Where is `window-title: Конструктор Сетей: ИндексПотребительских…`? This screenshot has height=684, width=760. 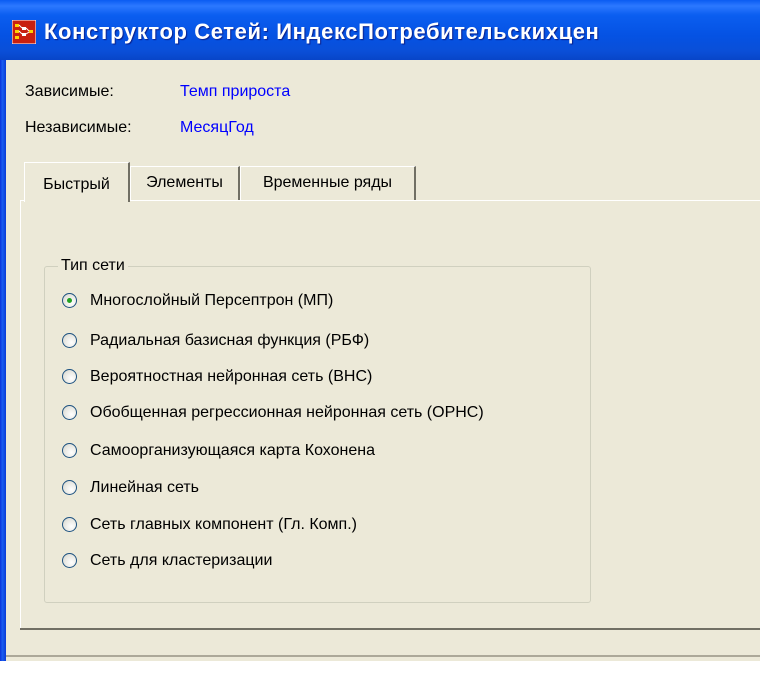
window-title: Конструктор Сетей: ИндексПотребительских… is located at coordinates (322, 31).